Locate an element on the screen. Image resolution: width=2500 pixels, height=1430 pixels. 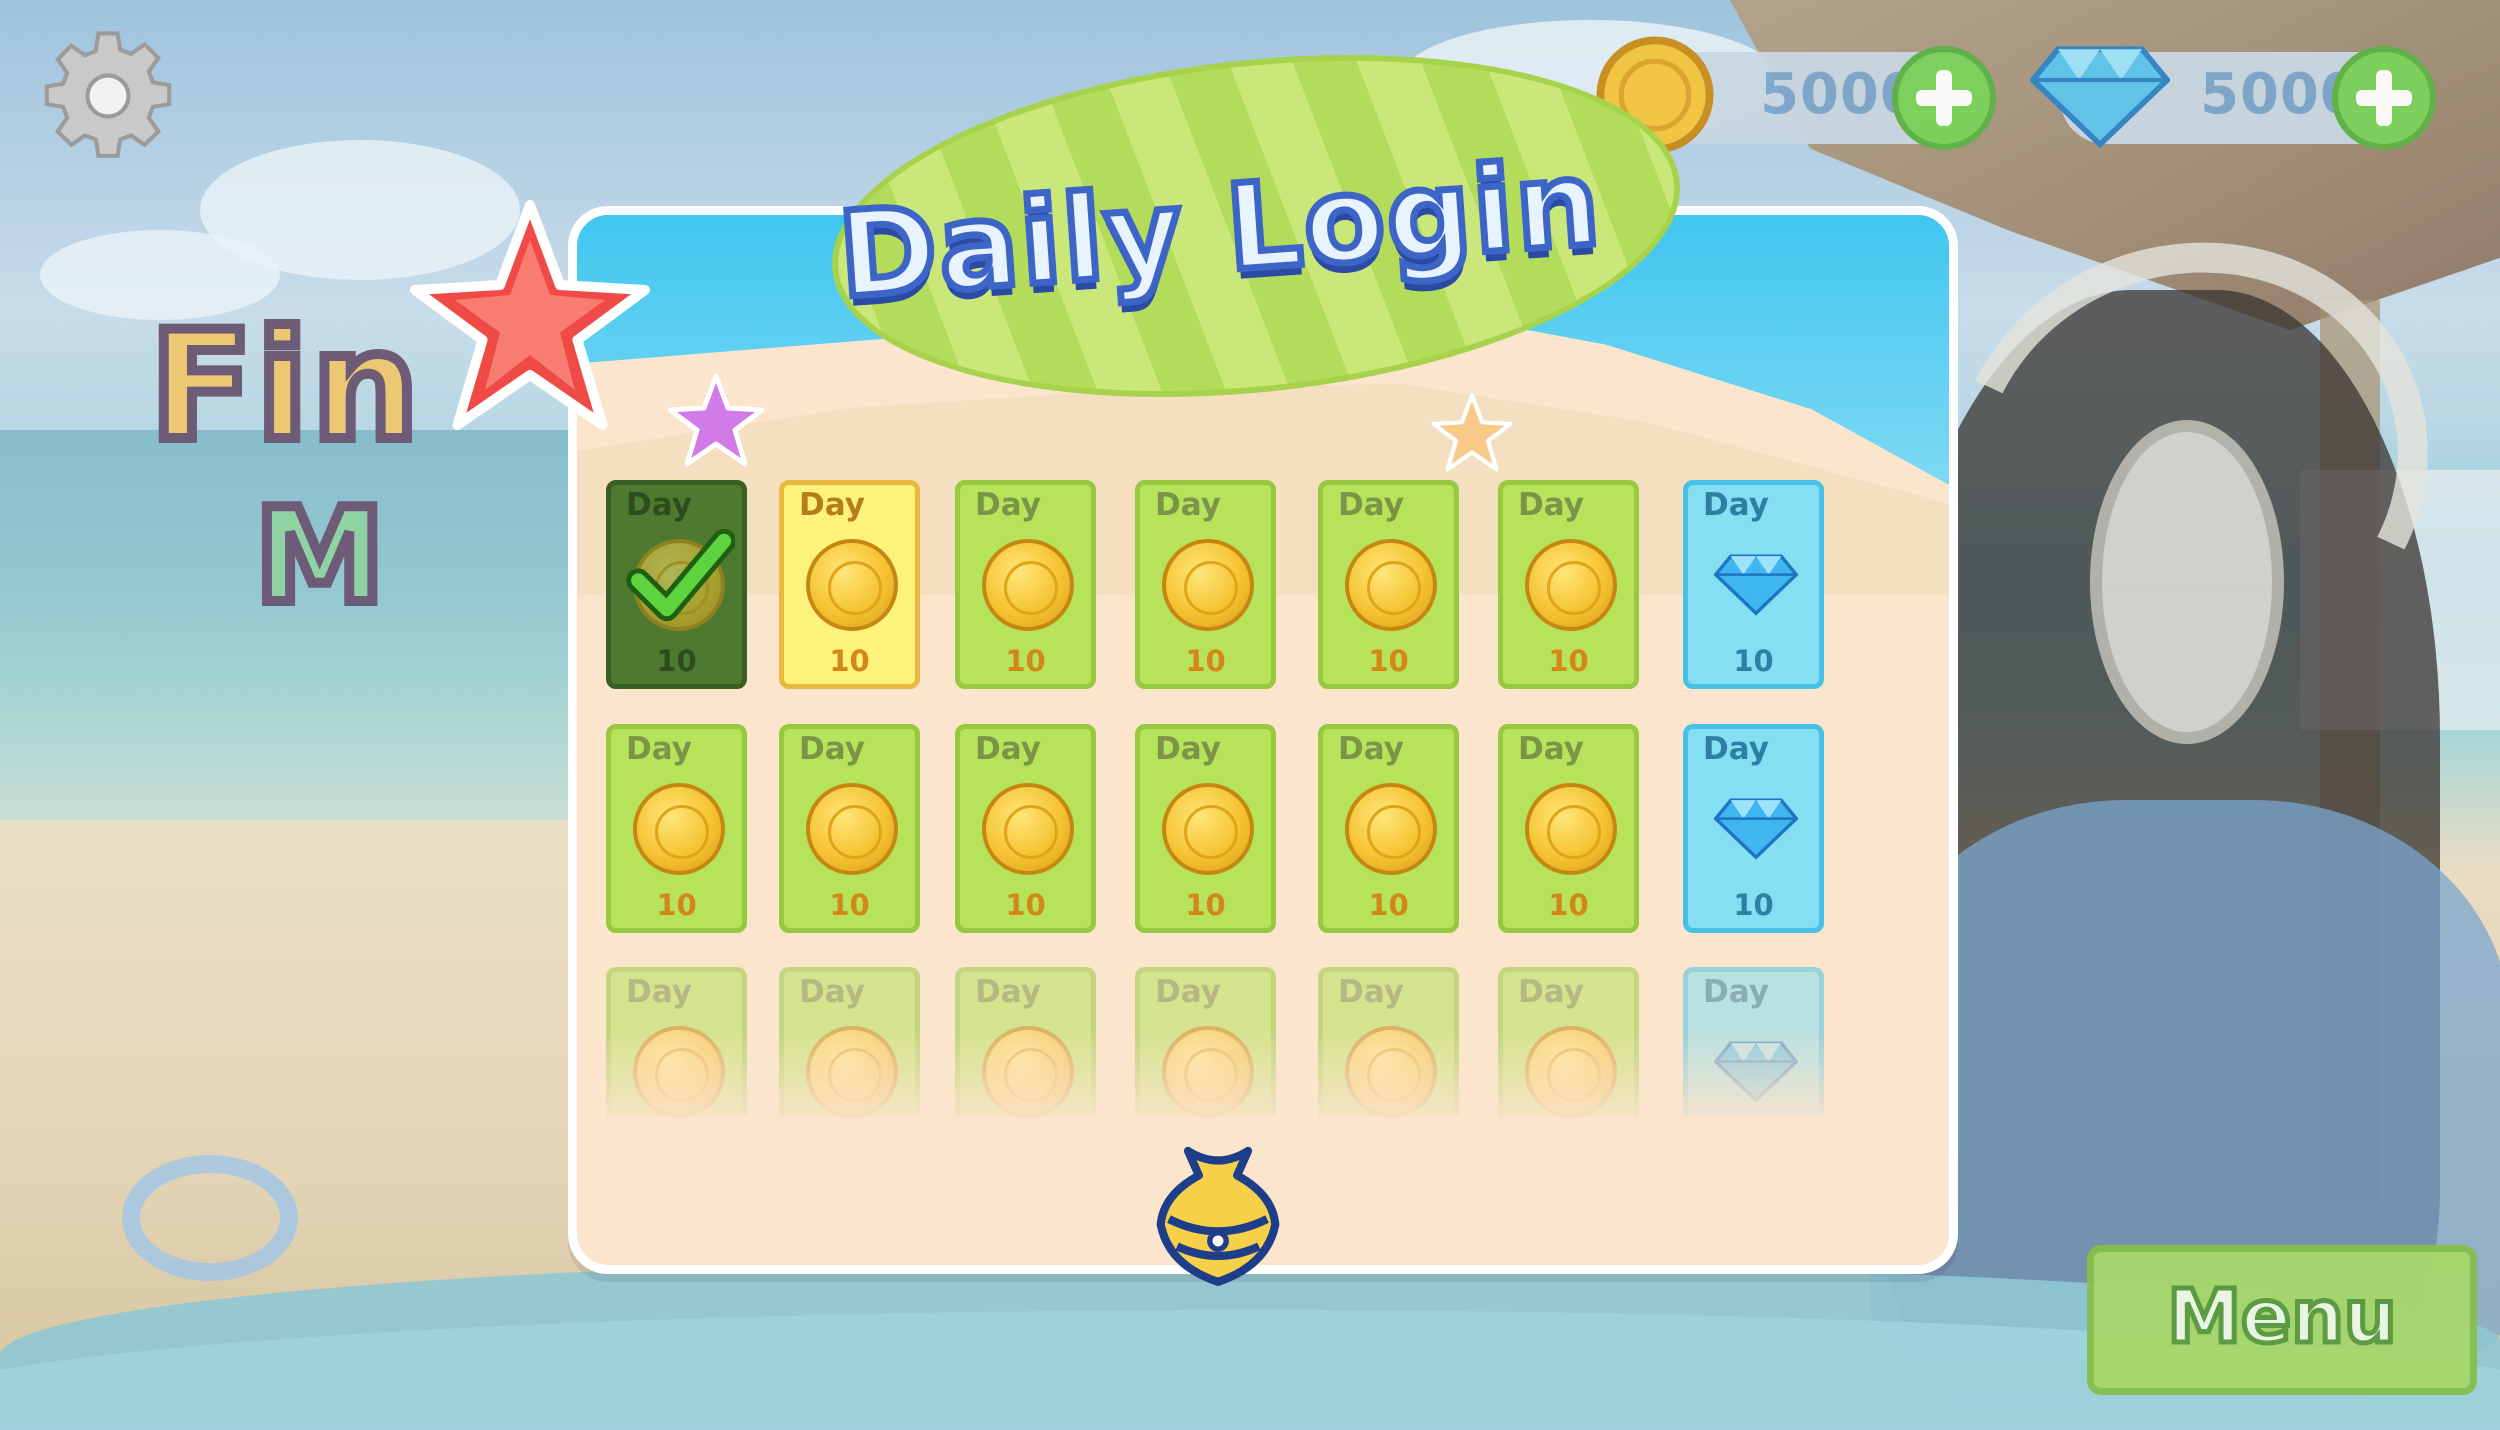
gear-icon is located at coordinates (108, 96).